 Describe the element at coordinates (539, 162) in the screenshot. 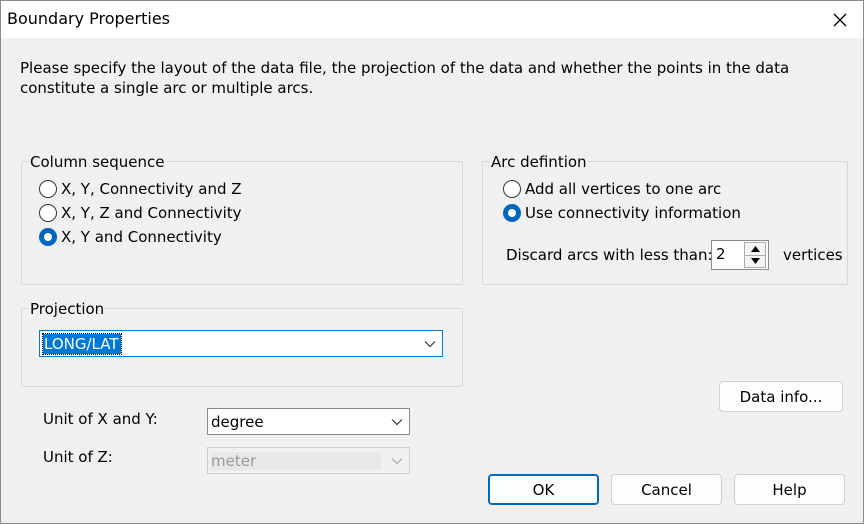

I see `arc-definition-label: Arc defintion` at that location.